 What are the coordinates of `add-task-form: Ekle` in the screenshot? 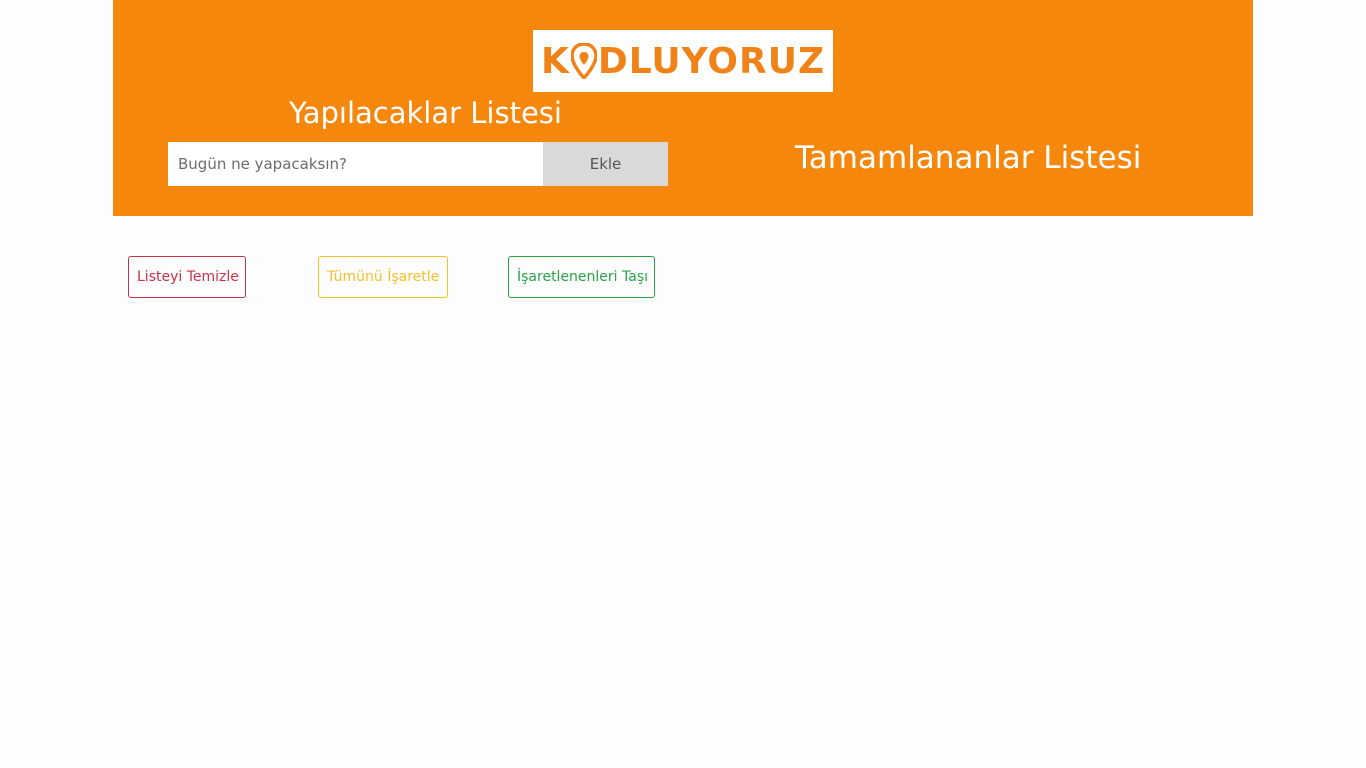 It's located at (418, 164).